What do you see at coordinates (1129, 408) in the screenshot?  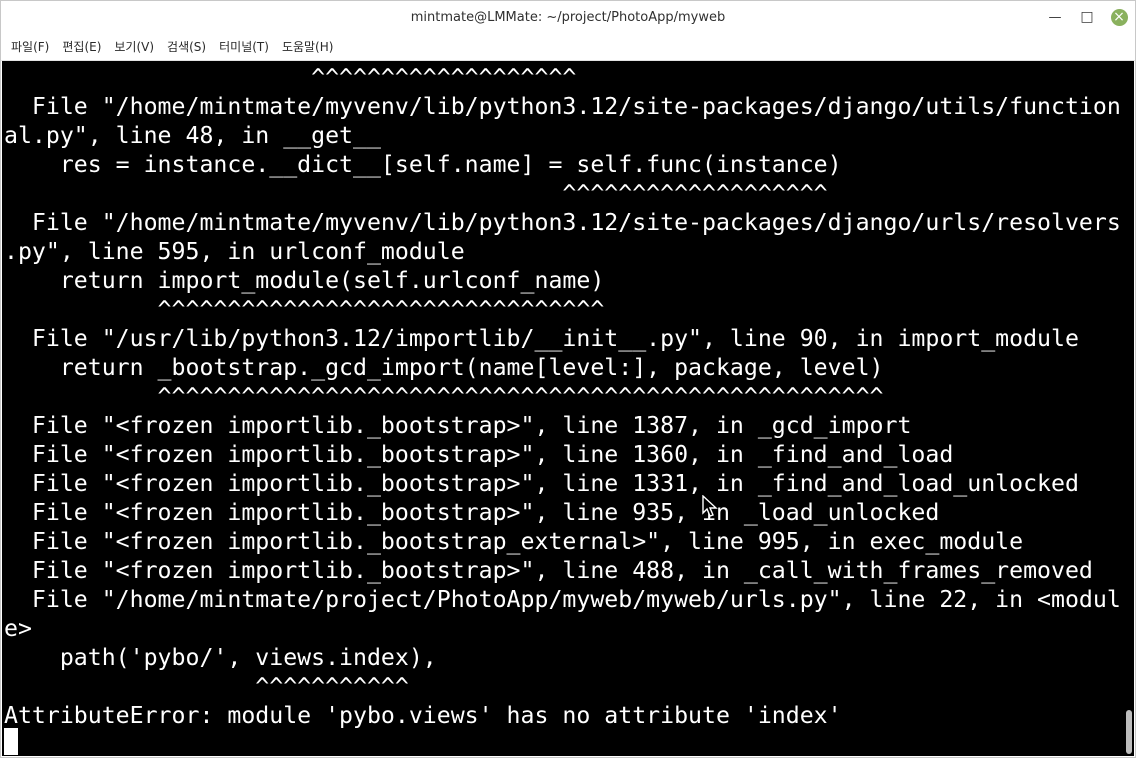 I see `scrollbar` at bounding box center [1129, 408].